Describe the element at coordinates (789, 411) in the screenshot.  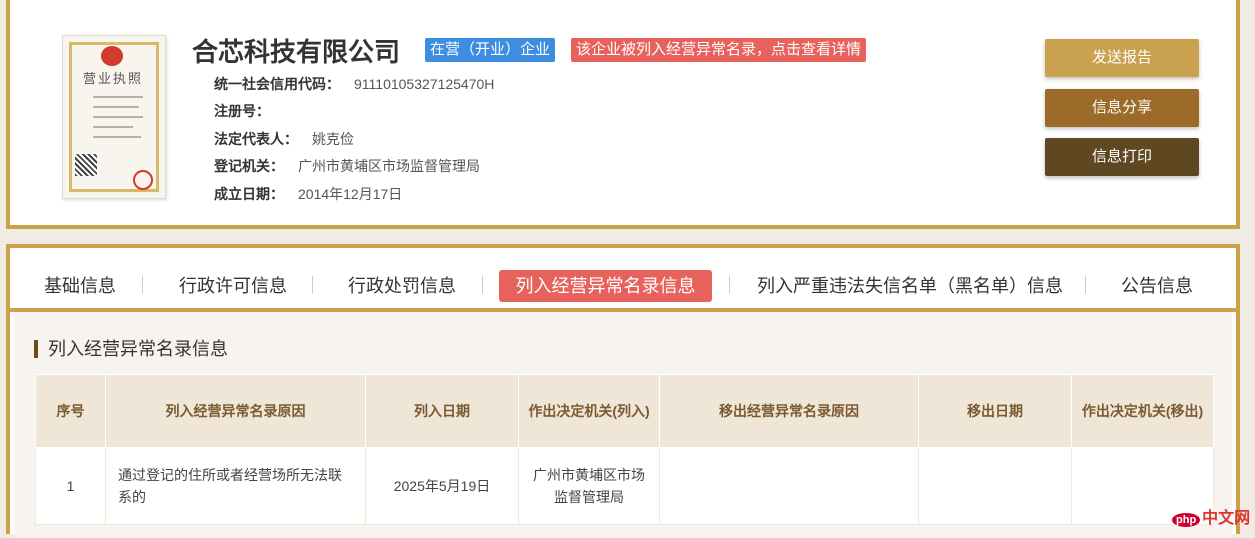
I see `column-header-reason-out: 移出经营异常名录原因` at that location.